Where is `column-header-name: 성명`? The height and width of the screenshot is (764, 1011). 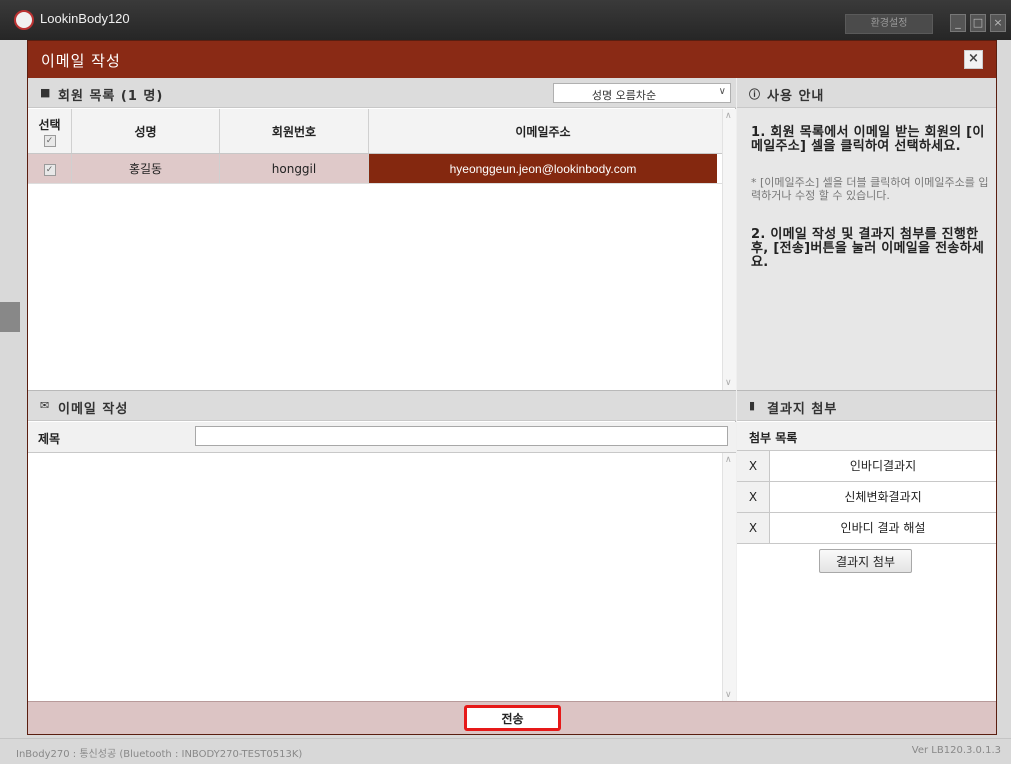
column-header-name: 성명 is located at coordinates (146, 131).